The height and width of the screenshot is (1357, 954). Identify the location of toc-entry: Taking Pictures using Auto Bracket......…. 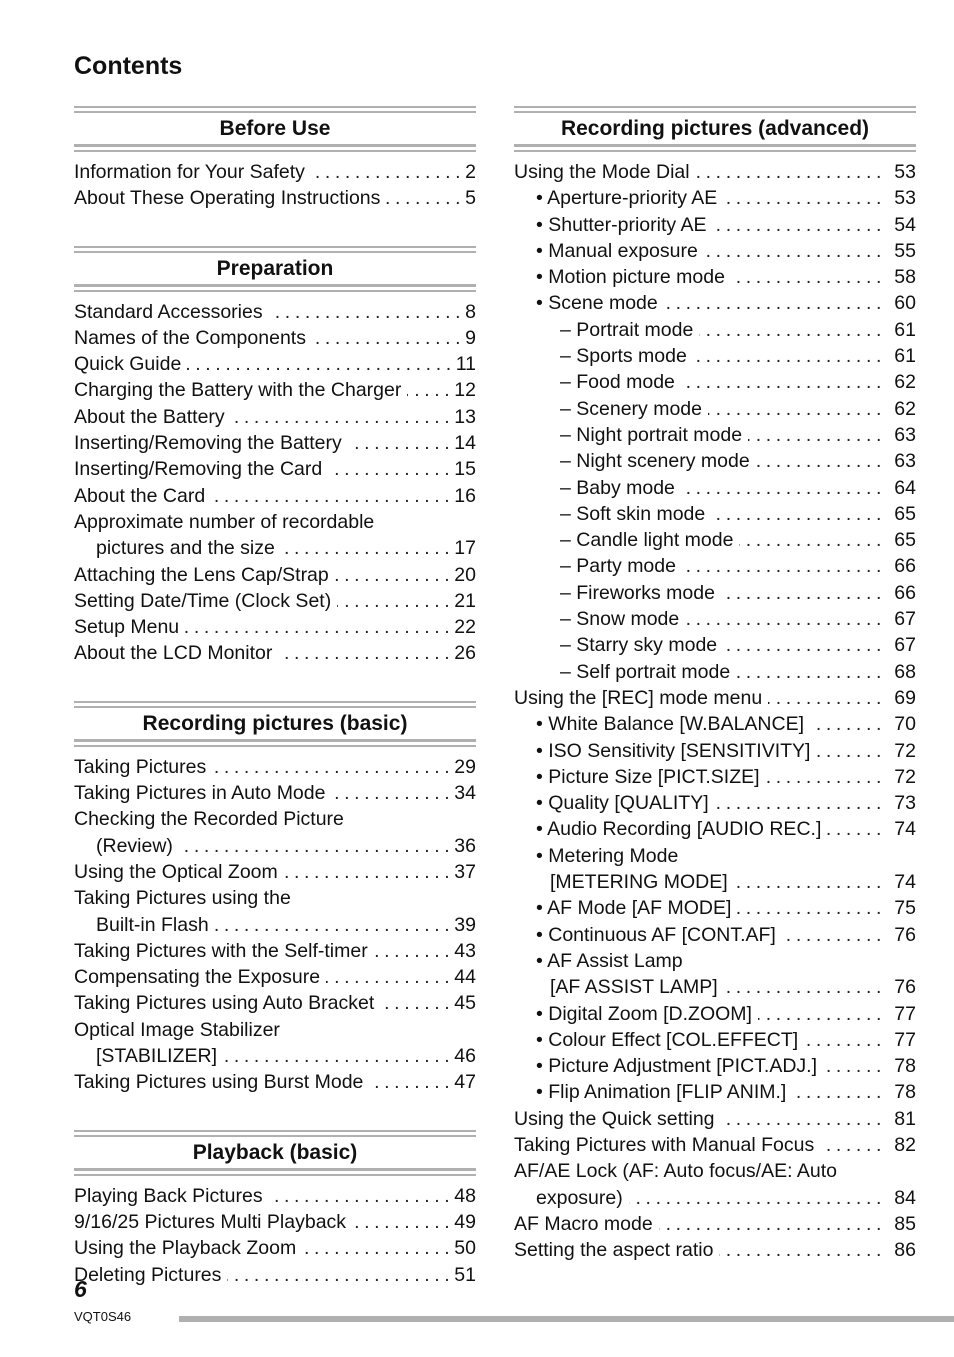
(275, 1003).